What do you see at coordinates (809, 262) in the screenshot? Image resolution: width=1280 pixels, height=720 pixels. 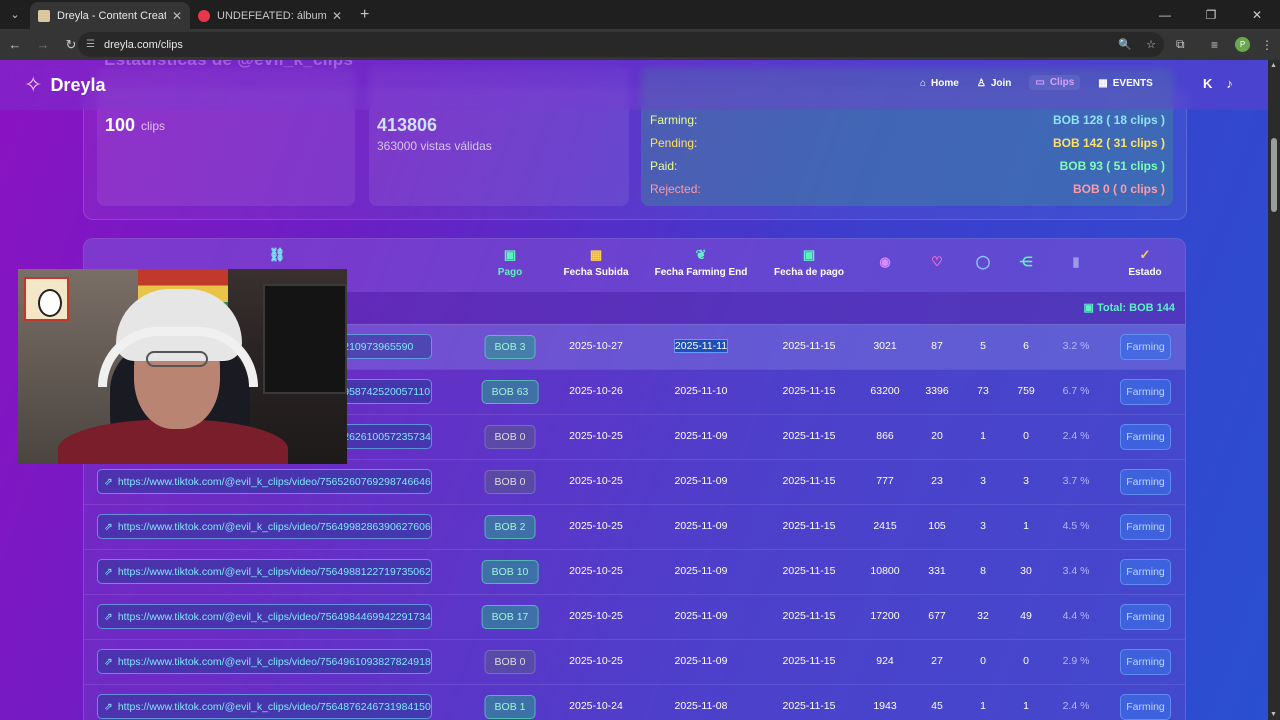 I see `col-fecha-pago: ▣ Fecha de pago` at bounding box center [809, 262].